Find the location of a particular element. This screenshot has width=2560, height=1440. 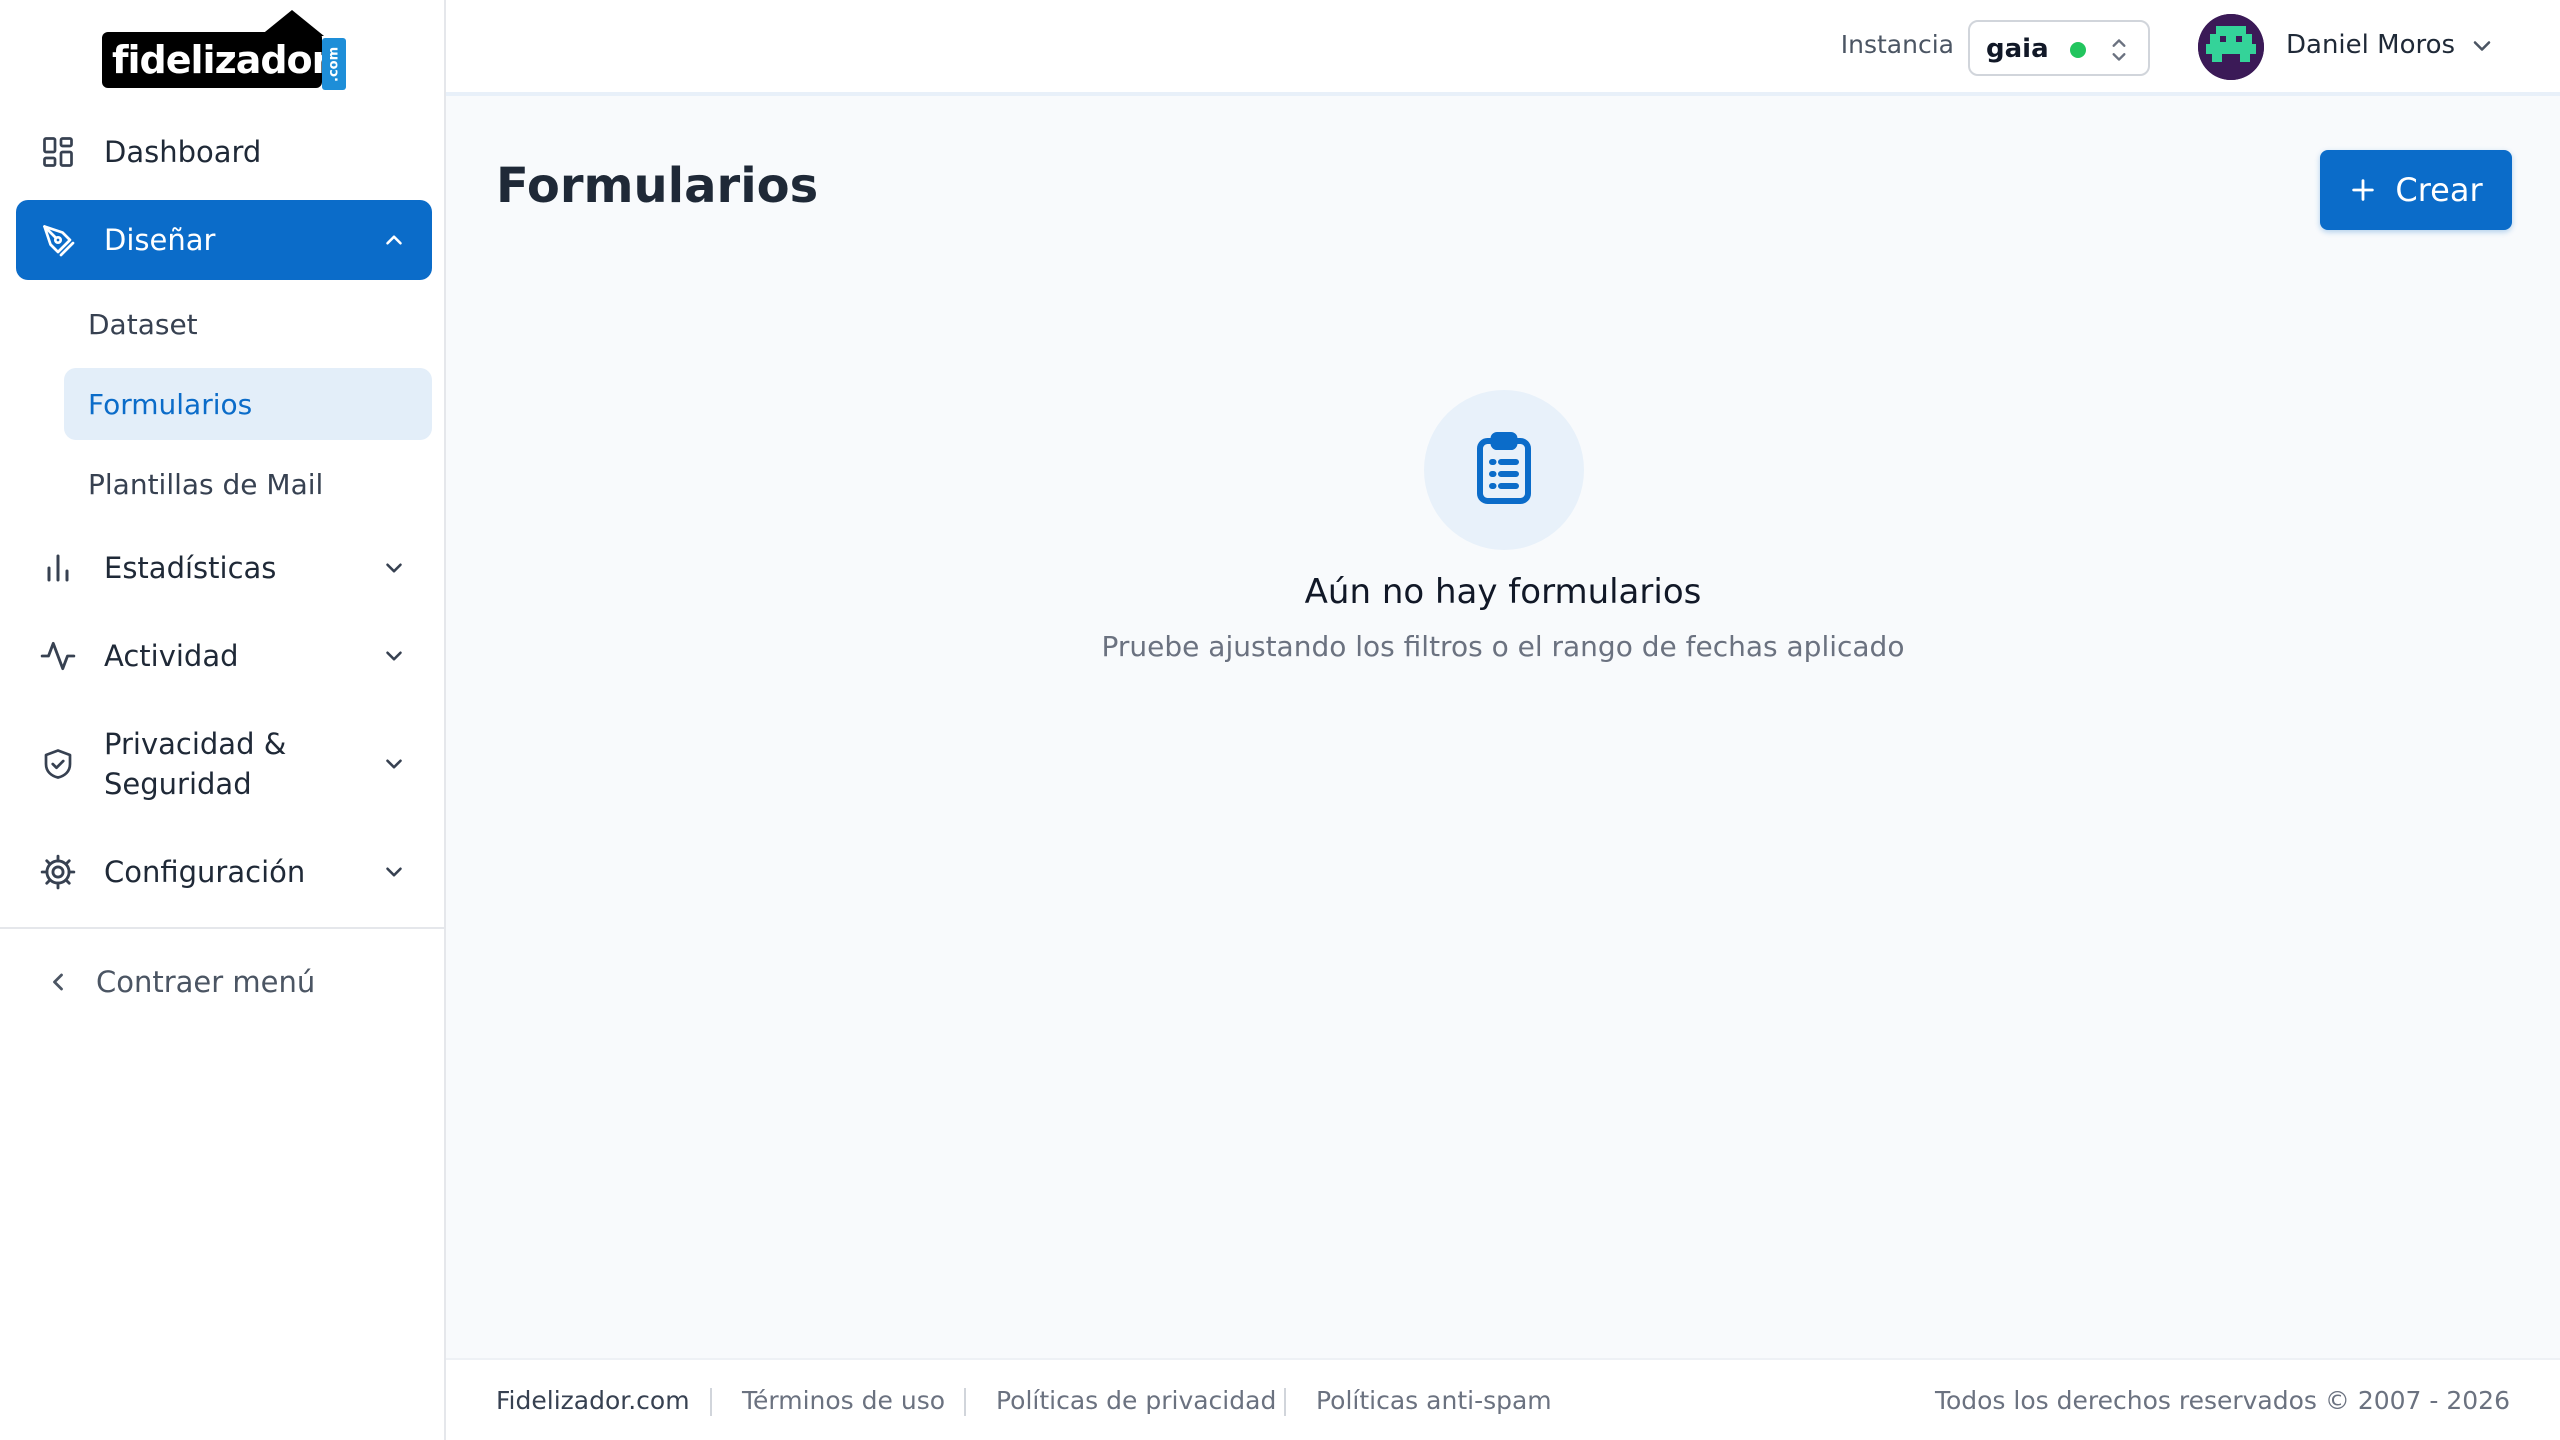

empty-state-icon-wrap is located at coordinates (1504, 470).